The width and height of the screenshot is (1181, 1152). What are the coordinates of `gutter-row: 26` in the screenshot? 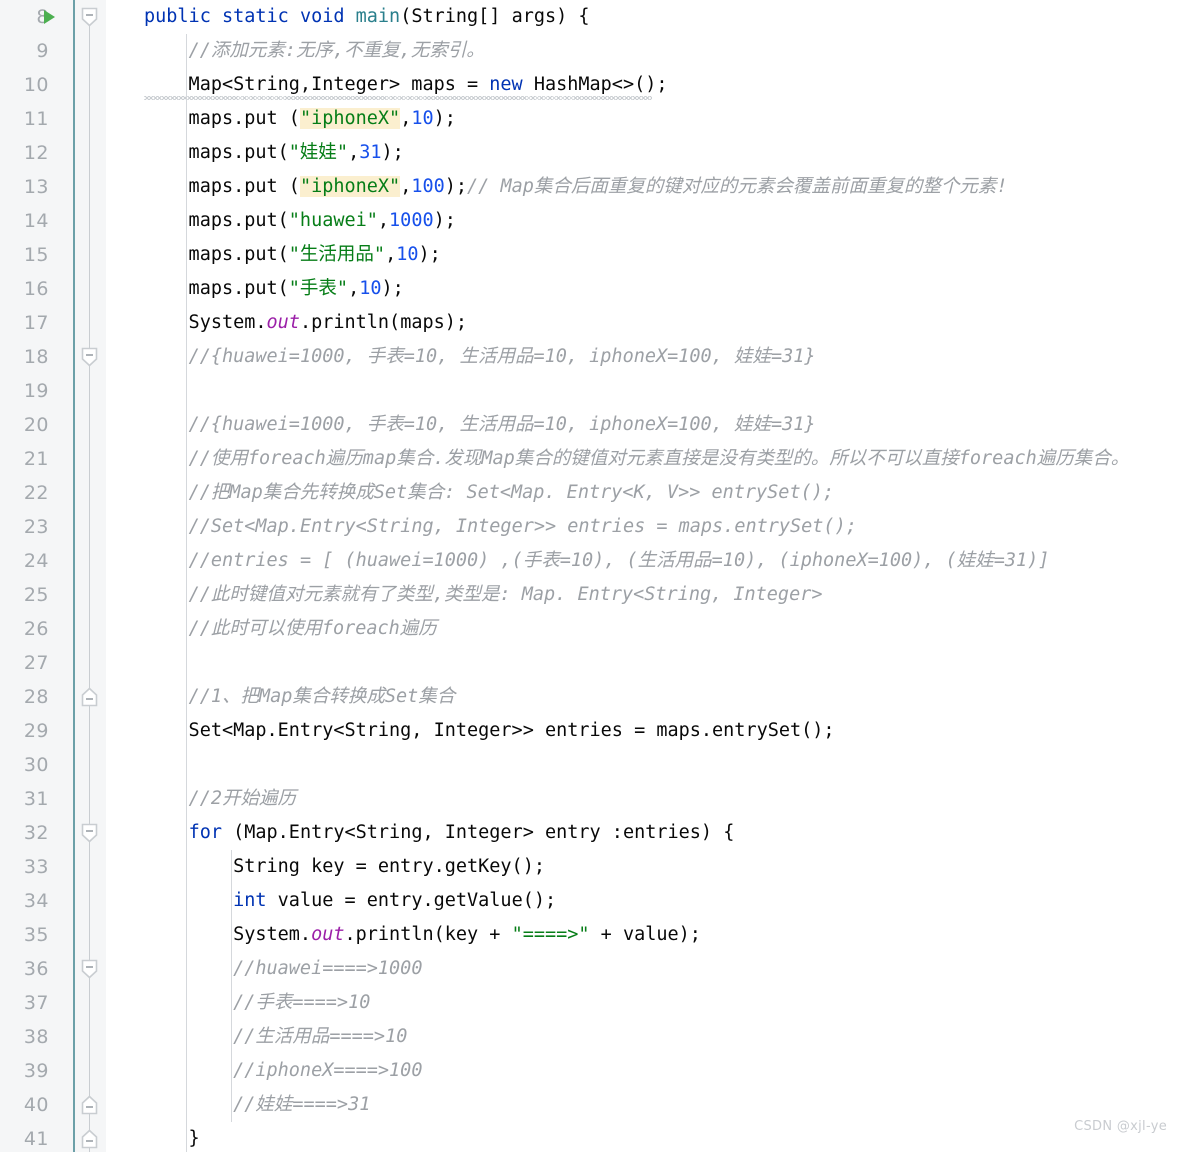 It's located at (53, 629).